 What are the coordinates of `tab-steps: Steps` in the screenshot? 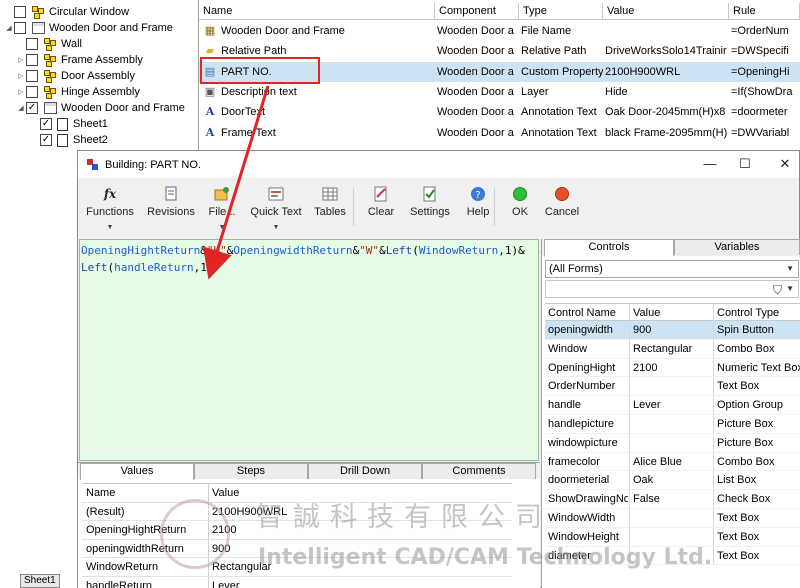 It's located at (251, 471).